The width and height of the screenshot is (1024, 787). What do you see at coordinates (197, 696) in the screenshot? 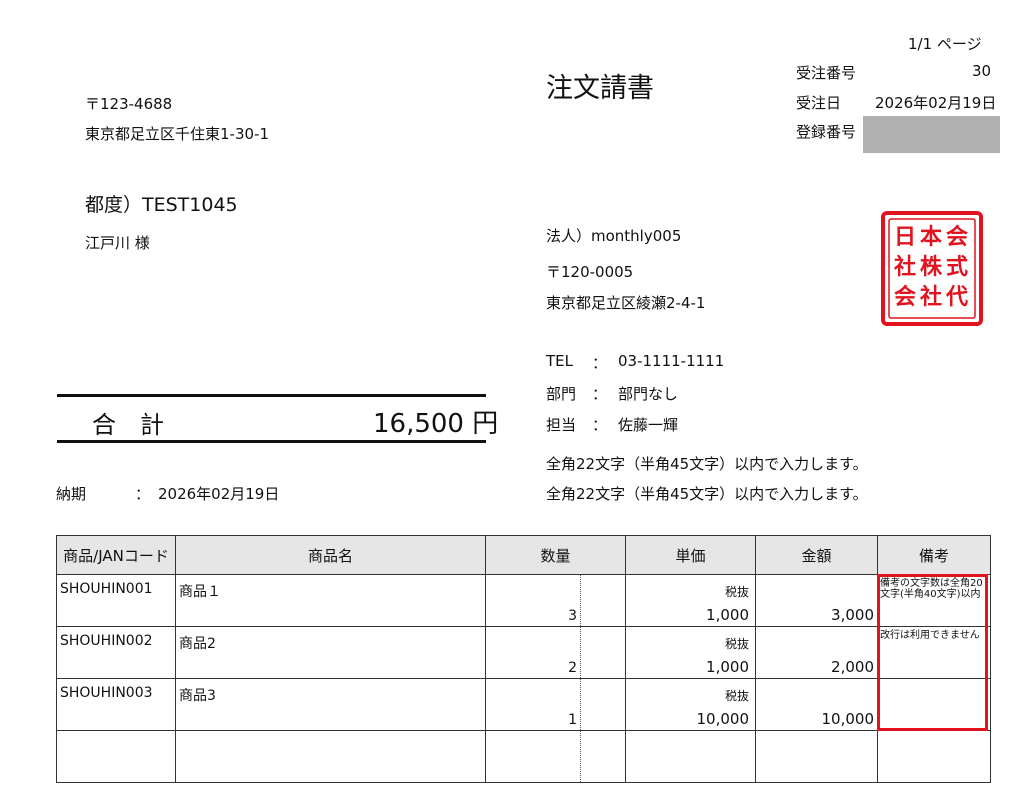
I see `item-name: 商品3` at bounding box center [197, 696].